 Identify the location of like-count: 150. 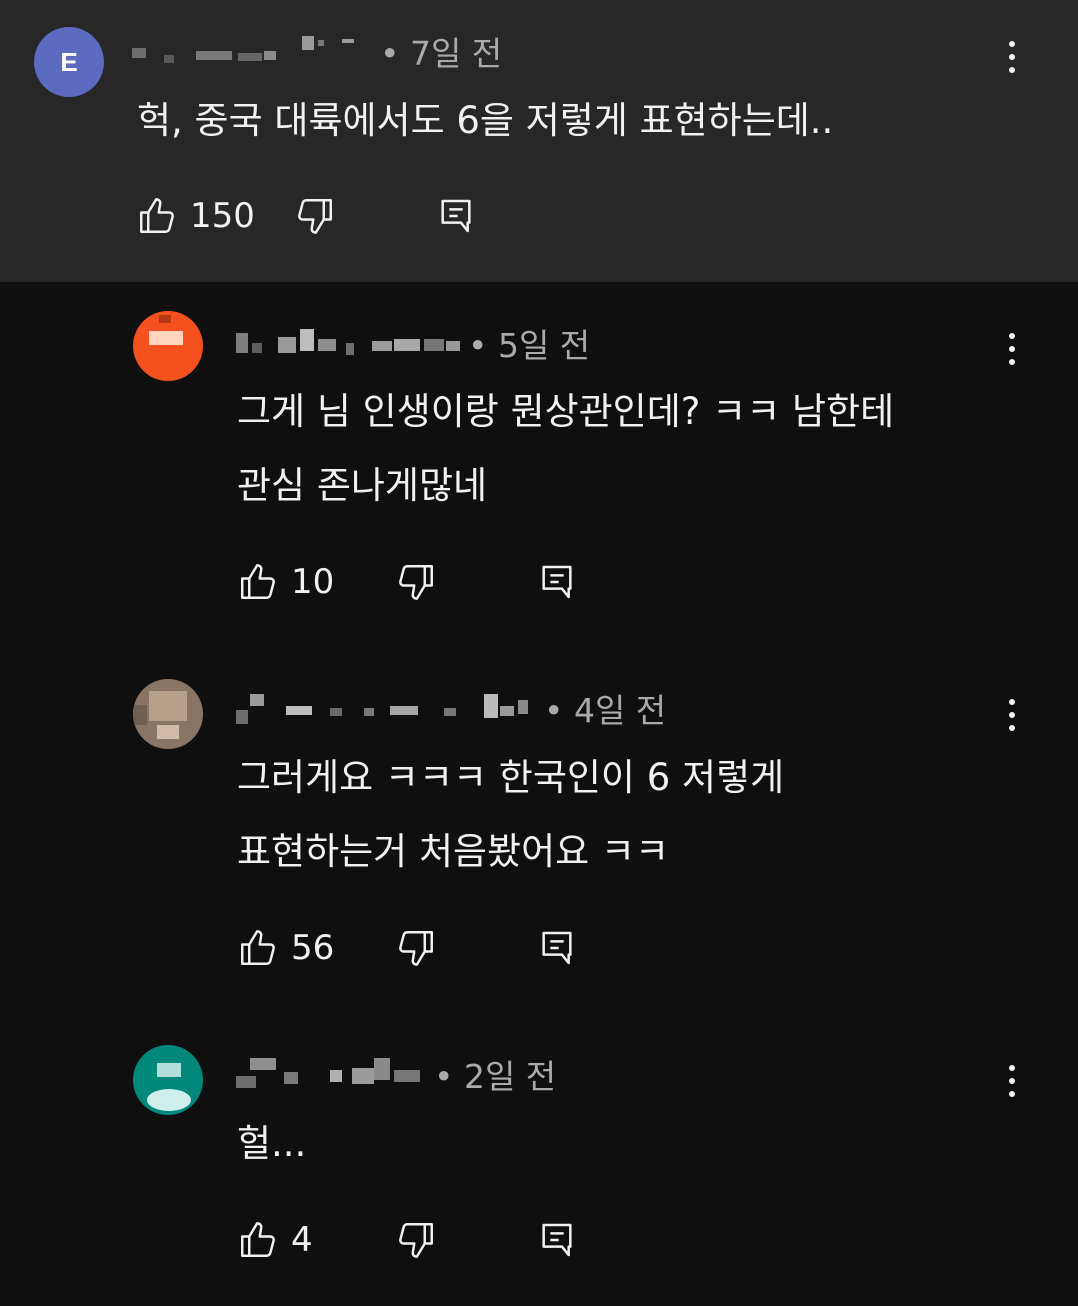
(222, 216).